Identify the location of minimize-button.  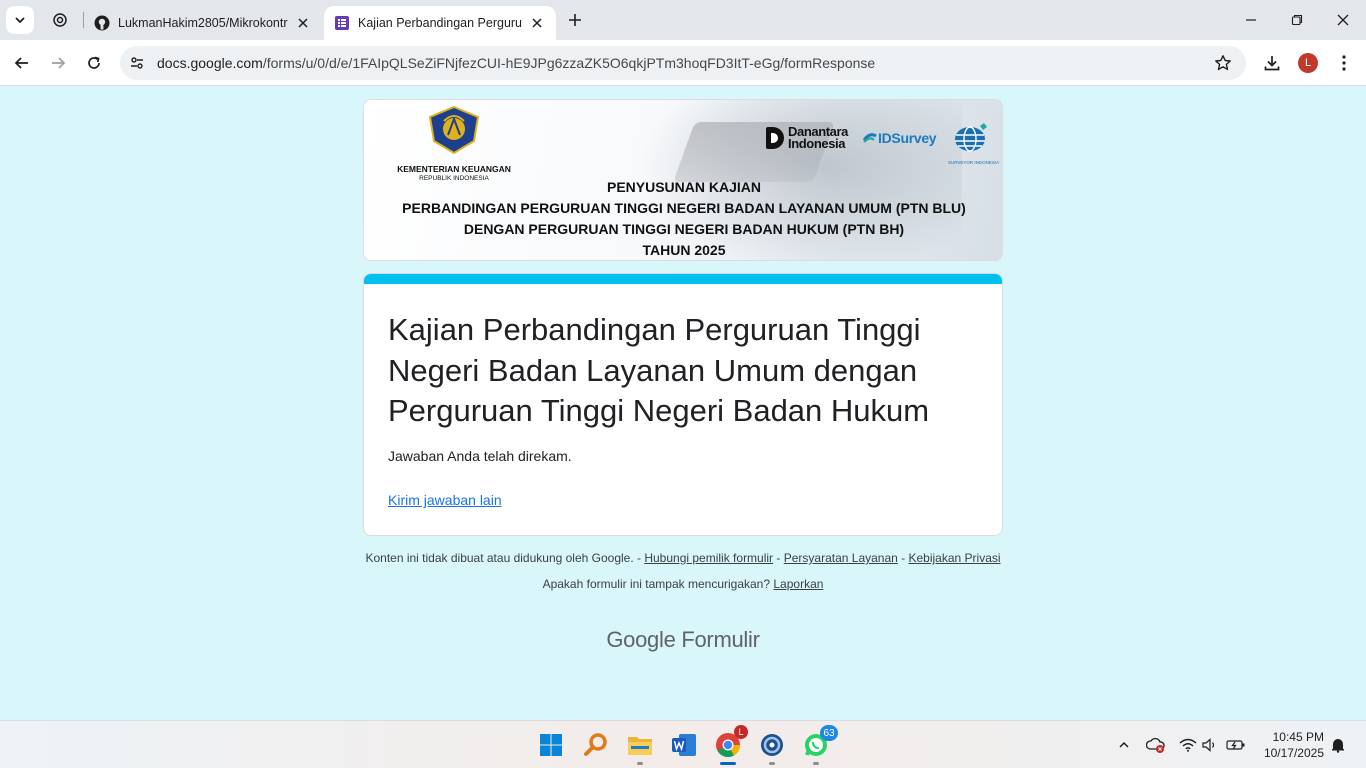
(1251, 20).